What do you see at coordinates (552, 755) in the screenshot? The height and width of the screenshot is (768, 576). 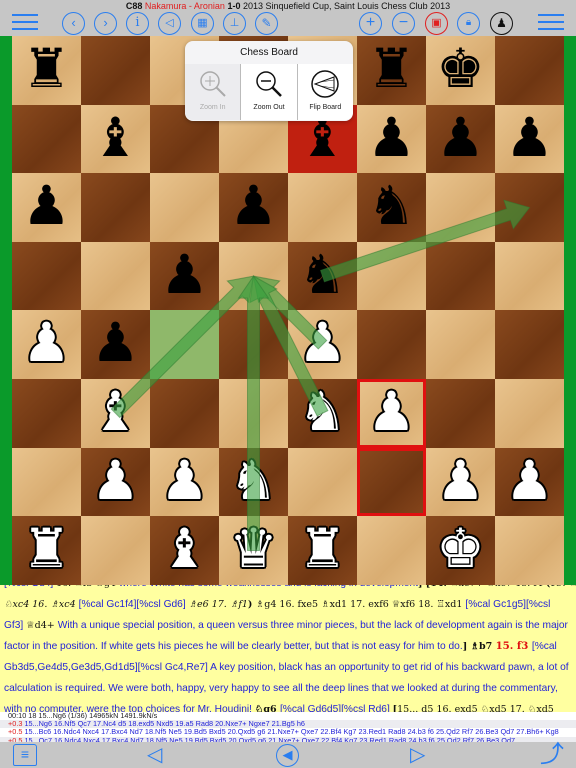 I see `share-icon: ⤴` at bounding box center [552, 755].